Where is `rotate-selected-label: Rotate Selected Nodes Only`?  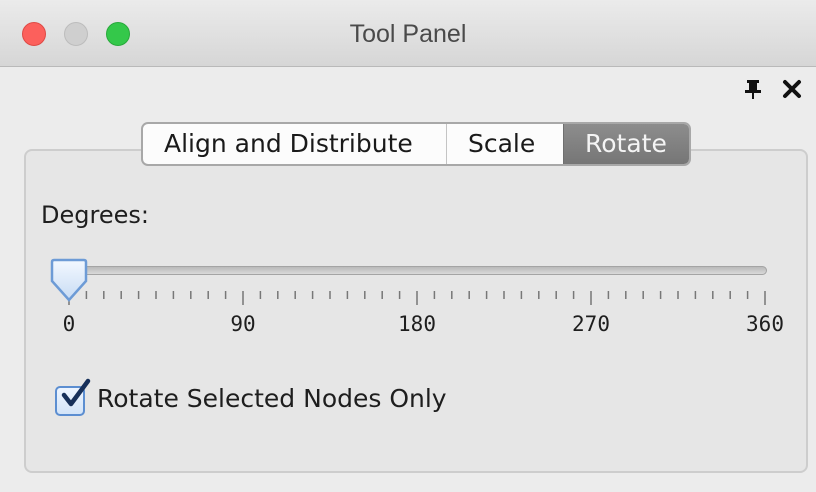
rotate-selected-label: Rotate Selected Nodes Only is located at coordinates (272, 398).